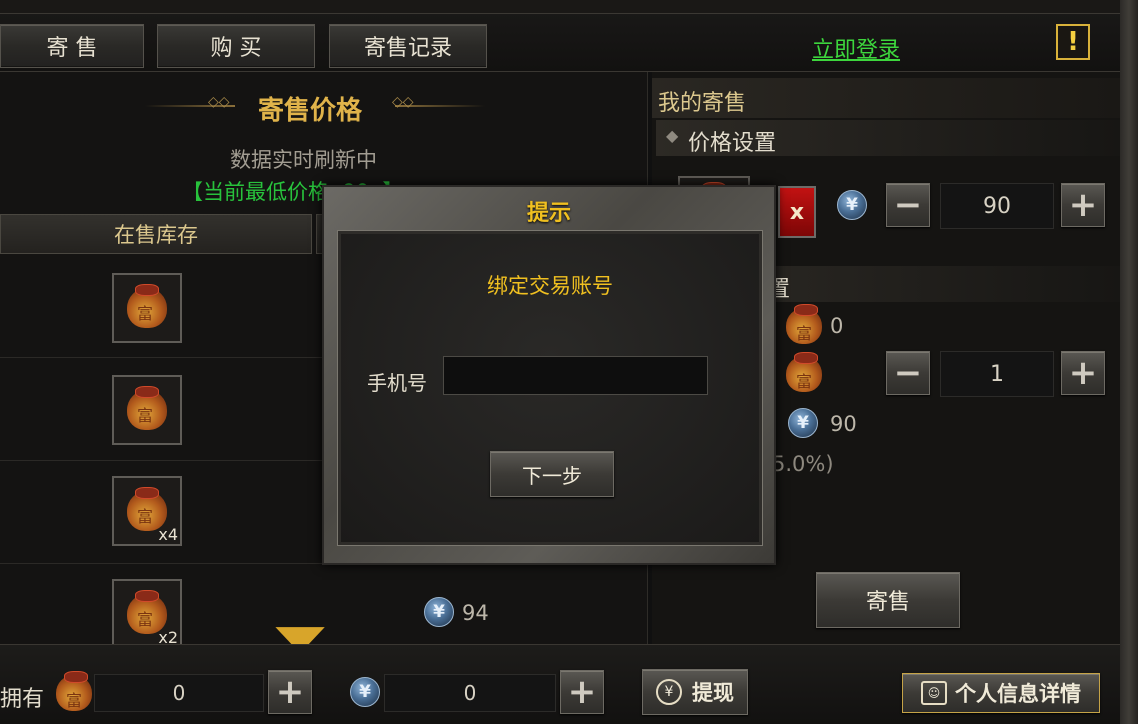 The height and width of the screenshot is (724, 1138). I want to click on quantity-plus-button: +, so click(1083, 373).